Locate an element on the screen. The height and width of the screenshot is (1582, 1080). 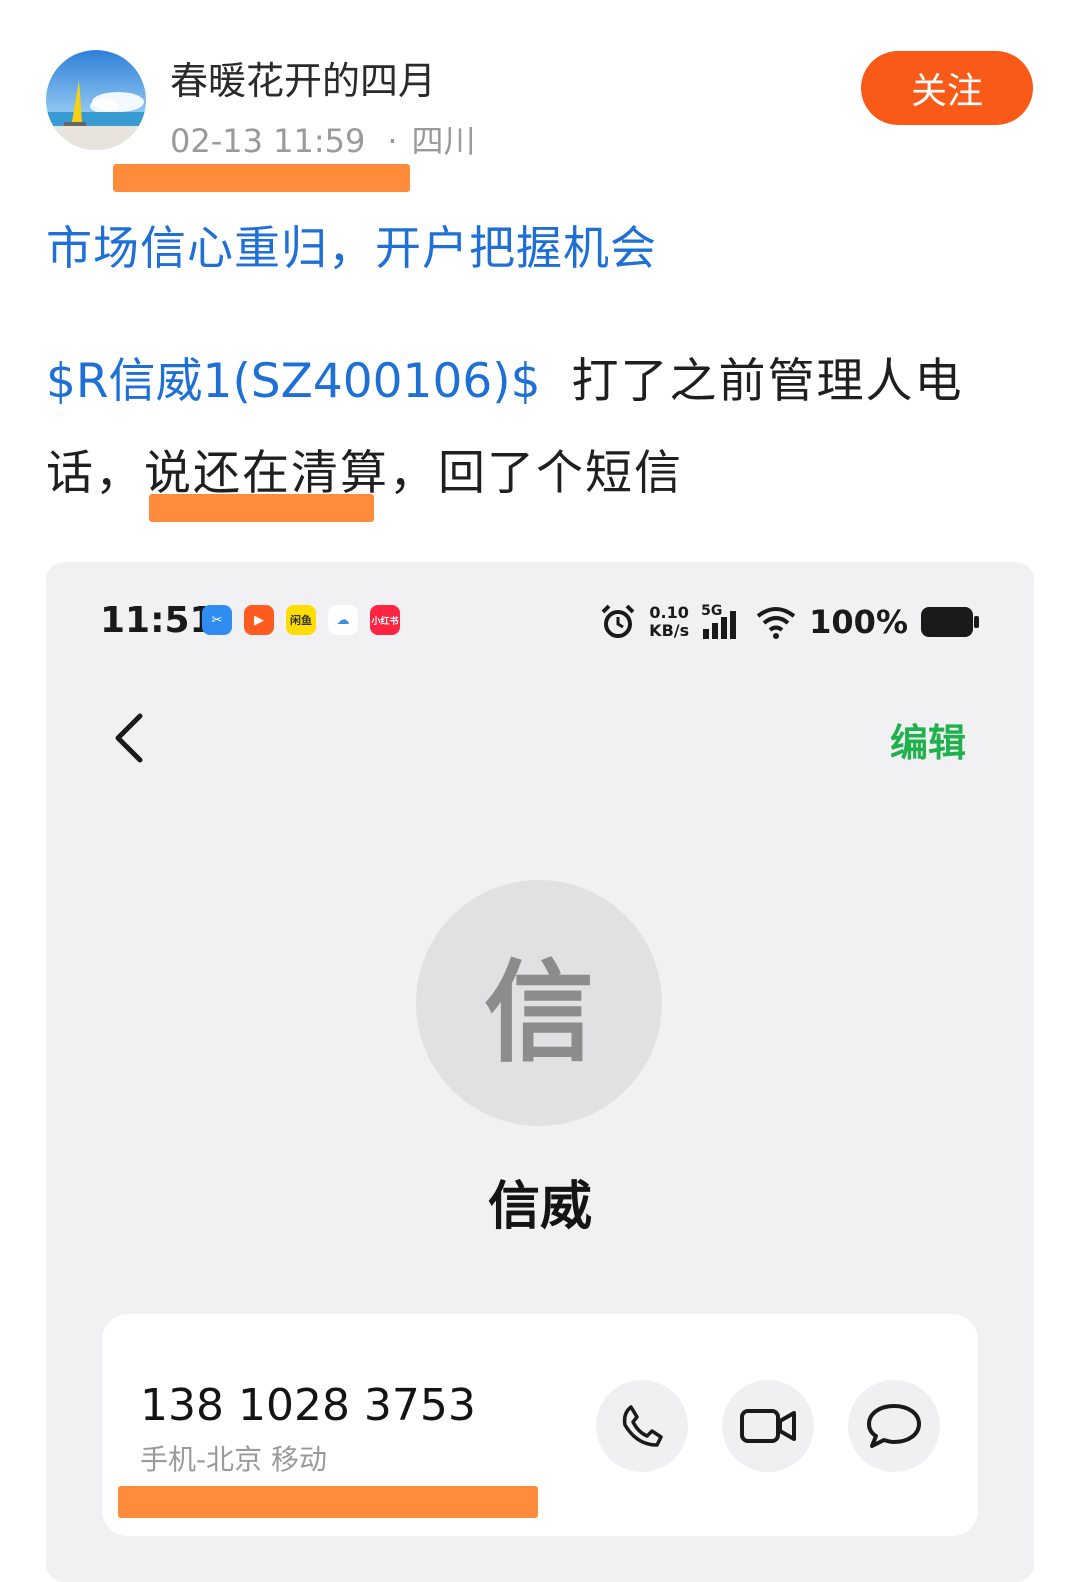
post-meta: 02-13 11:59 · 四川 is located at coordinates (323, 139).